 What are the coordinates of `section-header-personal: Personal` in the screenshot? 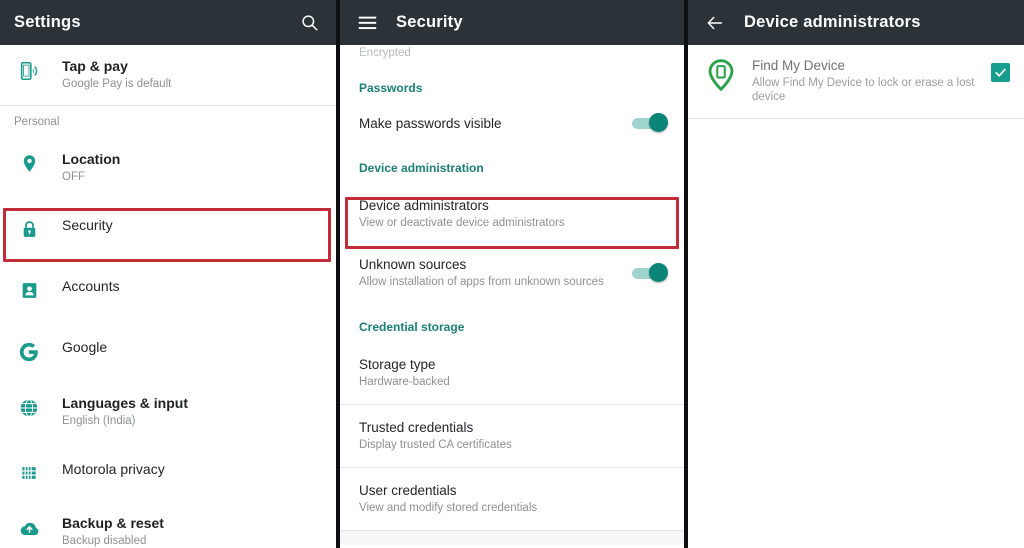 It's located at (37, 122).